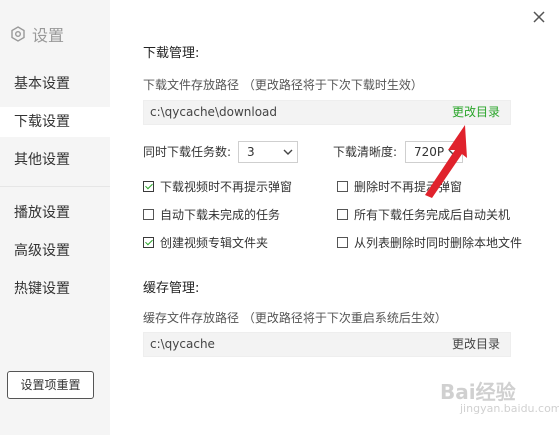 This screenshot has height=435, width=559. I want to click on tasks-label: 同时下载任务数:, so click(187, 152).